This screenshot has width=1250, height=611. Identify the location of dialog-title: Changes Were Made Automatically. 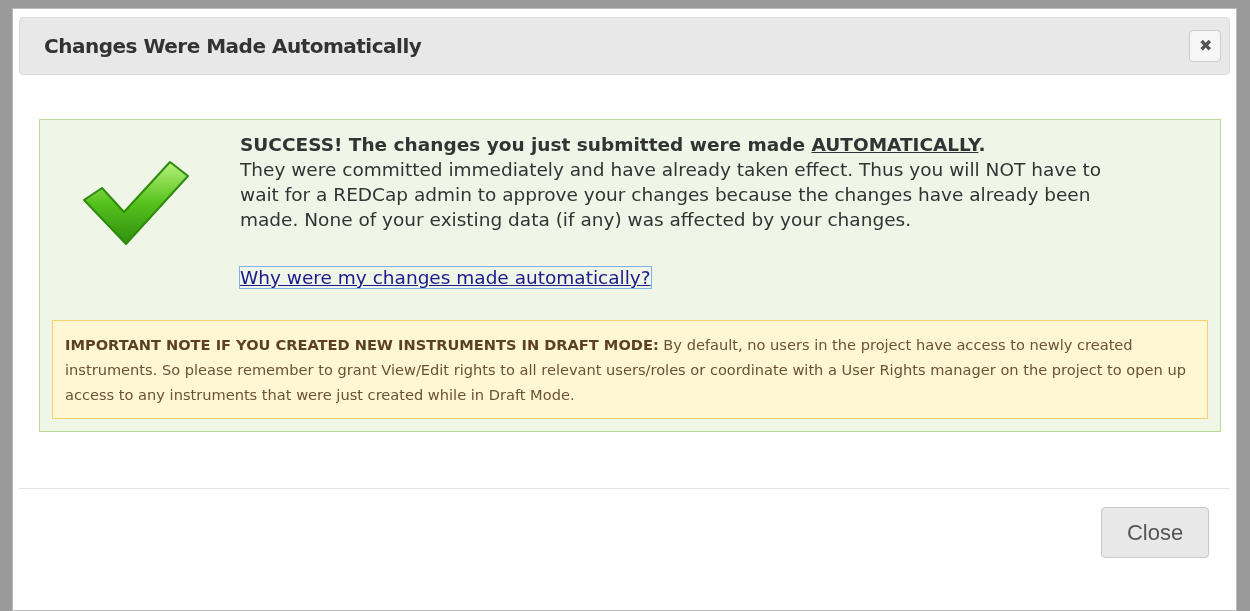
(233, 46).